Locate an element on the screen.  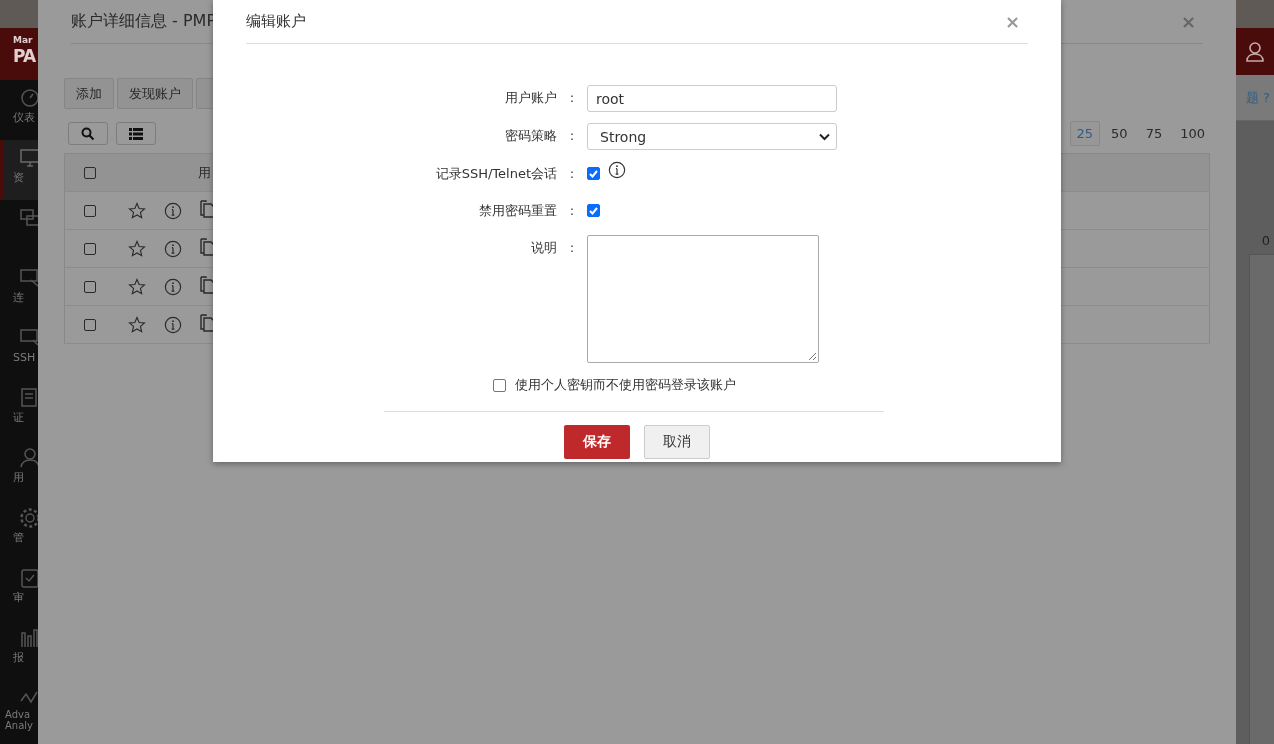
column-header: 用 is located at coordinates (204, 172).